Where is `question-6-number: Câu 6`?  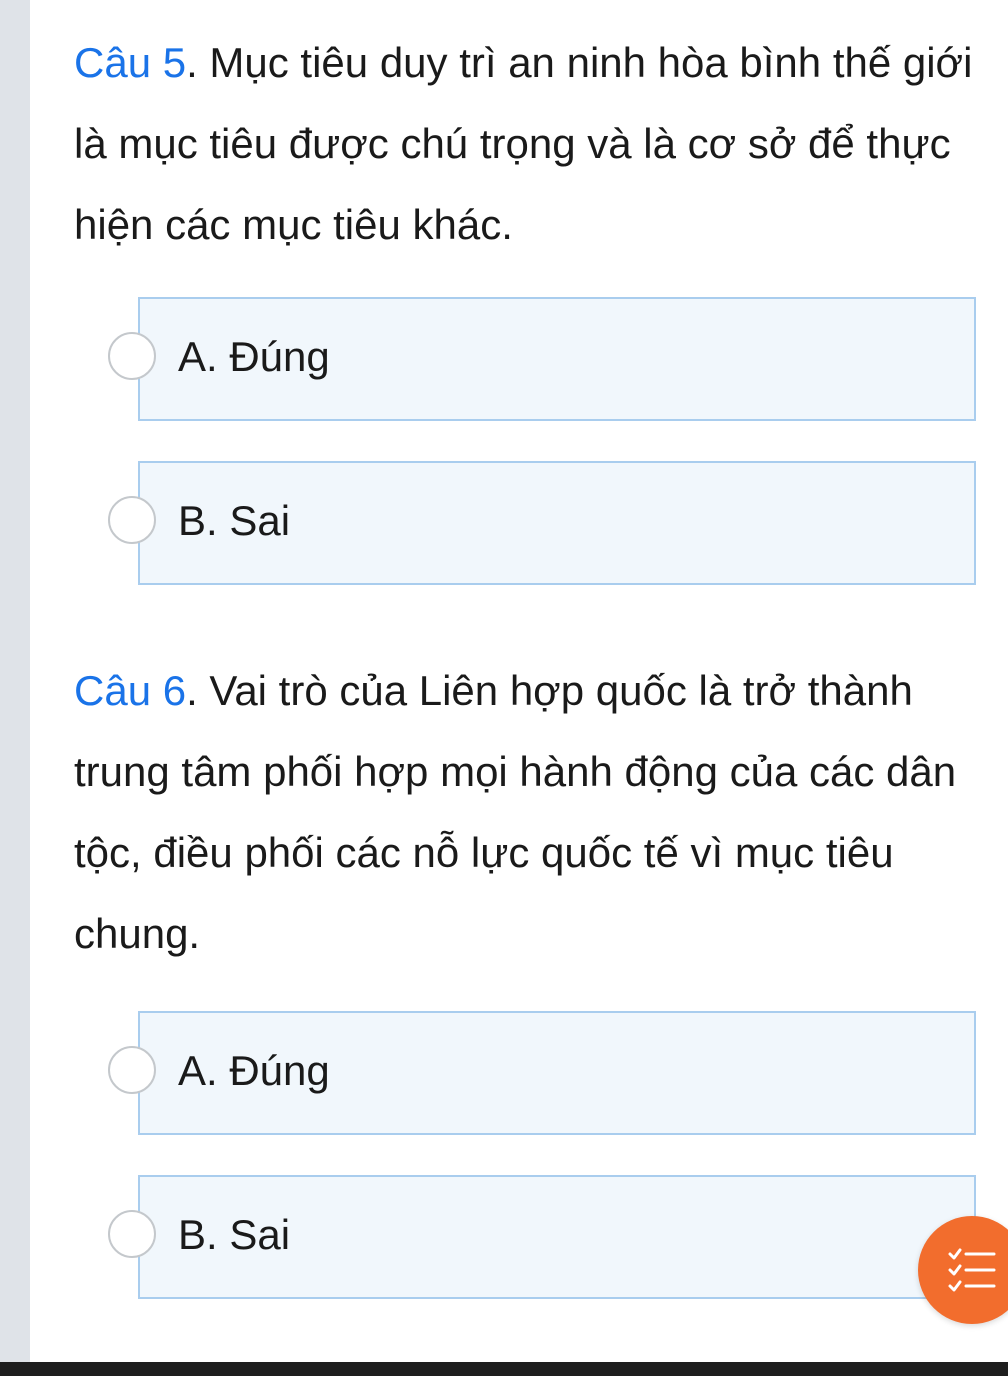
question-6-number: Câu 6 is located at coordinates (130, 690).